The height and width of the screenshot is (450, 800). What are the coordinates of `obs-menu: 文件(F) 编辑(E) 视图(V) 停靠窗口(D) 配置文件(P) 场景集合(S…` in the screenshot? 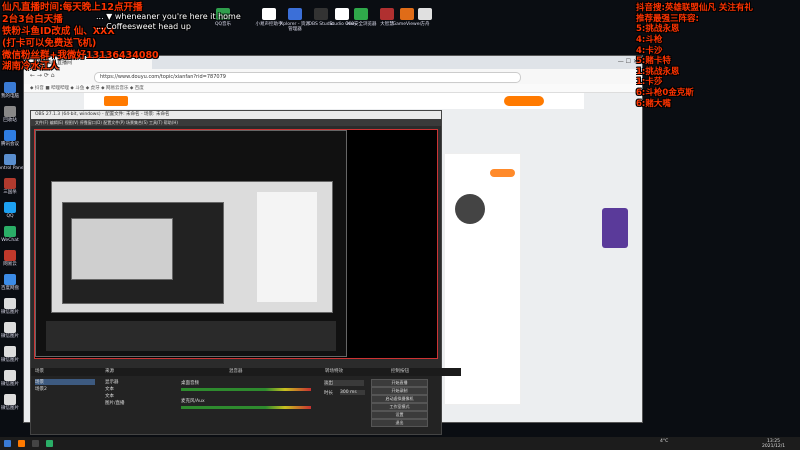 It's located at (236, 122).